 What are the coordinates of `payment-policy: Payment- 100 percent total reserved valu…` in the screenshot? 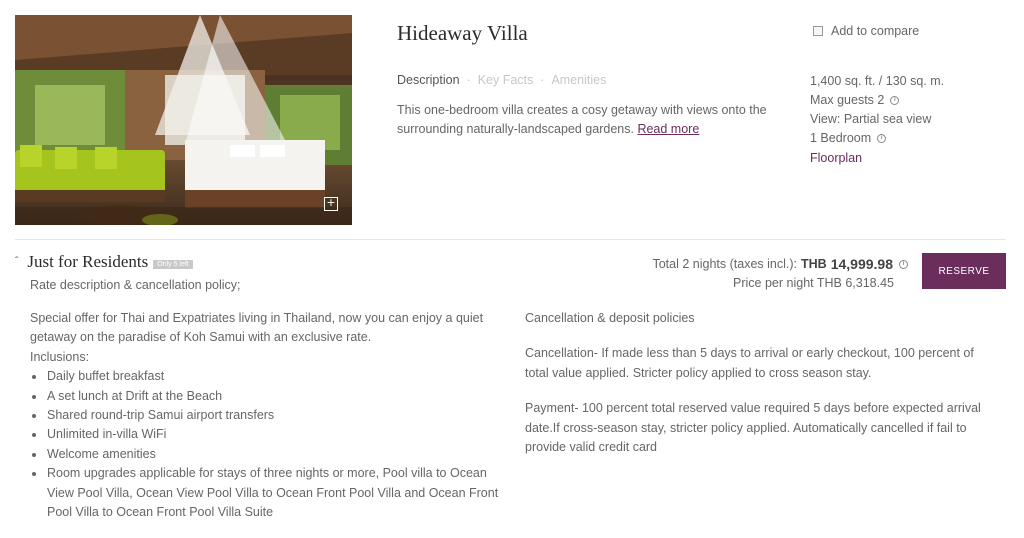 It's located at (753, 428).